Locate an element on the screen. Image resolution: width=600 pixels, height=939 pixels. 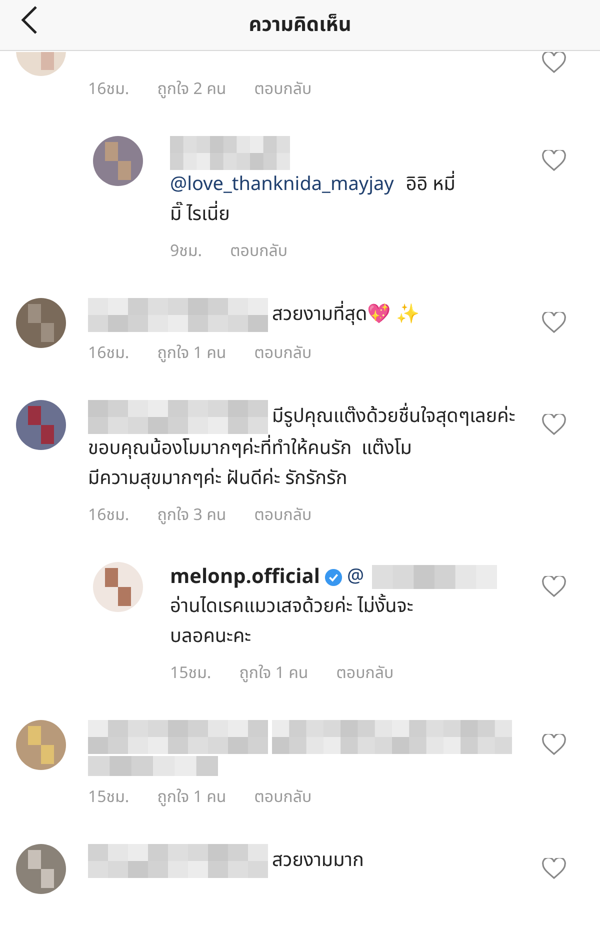
comment-time: 9ชม. is located at coordinates (186, 252).